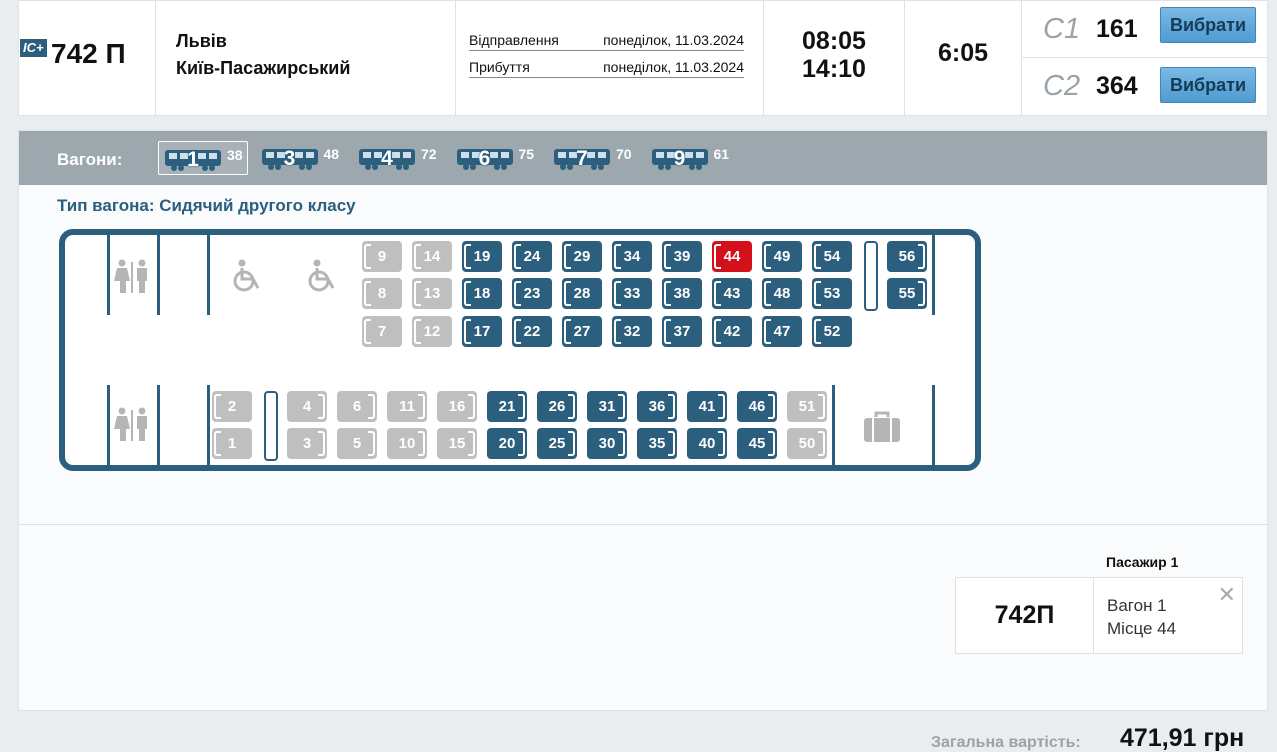 The width and height of the screenshot is (1277, 752). Describe the element at coordinates (834, 58) in the screenshot. I see `times-cell: 08:05 14:10` at that location.